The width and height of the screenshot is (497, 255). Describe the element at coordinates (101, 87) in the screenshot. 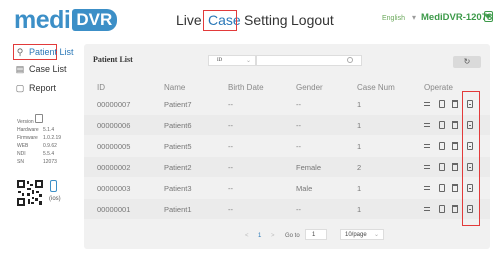

I see `column-header-id: ID` at that location.